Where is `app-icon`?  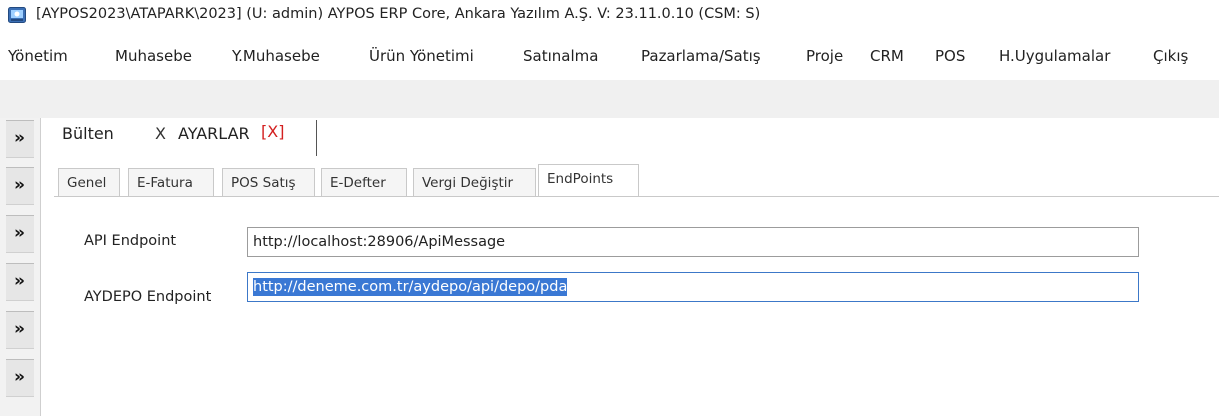 app-icon is located at coordinates (17, 15).